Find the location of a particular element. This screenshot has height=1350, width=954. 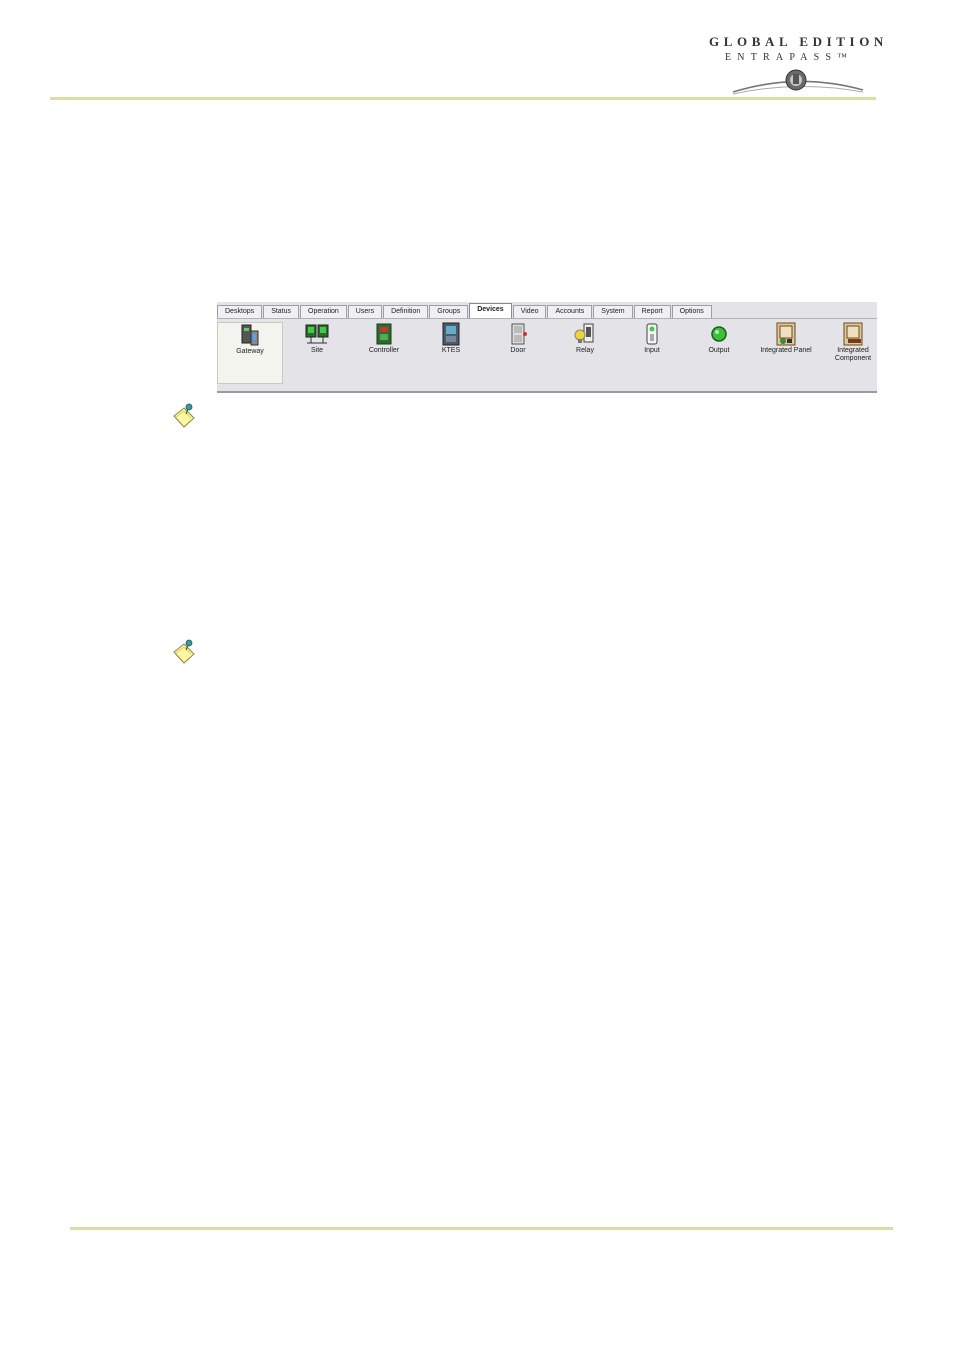

logo-swoosh-icon is located at coordinates (798, 82).